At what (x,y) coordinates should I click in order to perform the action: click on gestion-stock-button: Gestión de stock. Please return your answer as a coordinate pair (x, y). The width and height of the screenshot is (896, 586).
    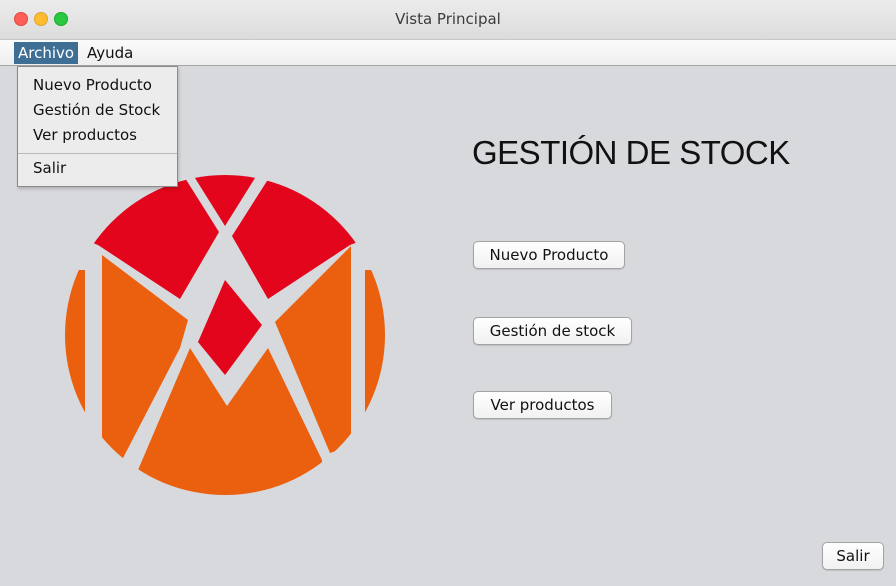
    Looking at the image, I should click on (552, 331).